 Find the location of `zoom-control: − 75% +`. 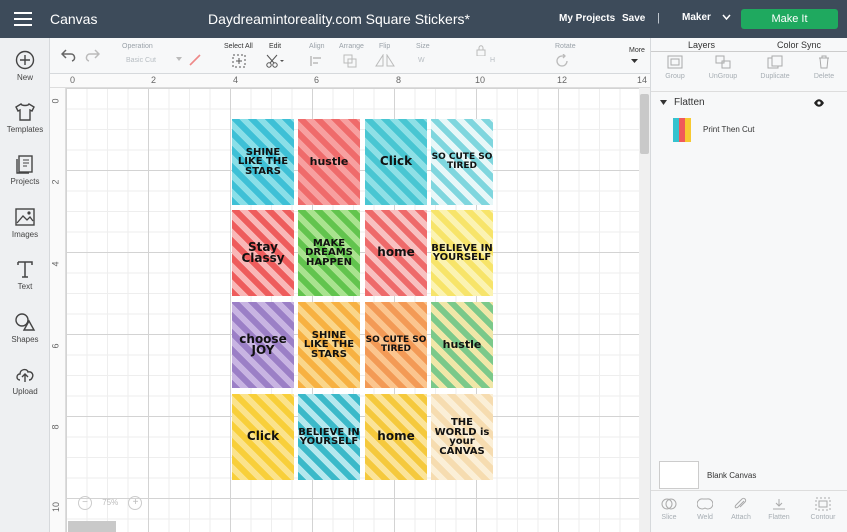

zoom-control: − 75% + is located at coordinates (110, 504).